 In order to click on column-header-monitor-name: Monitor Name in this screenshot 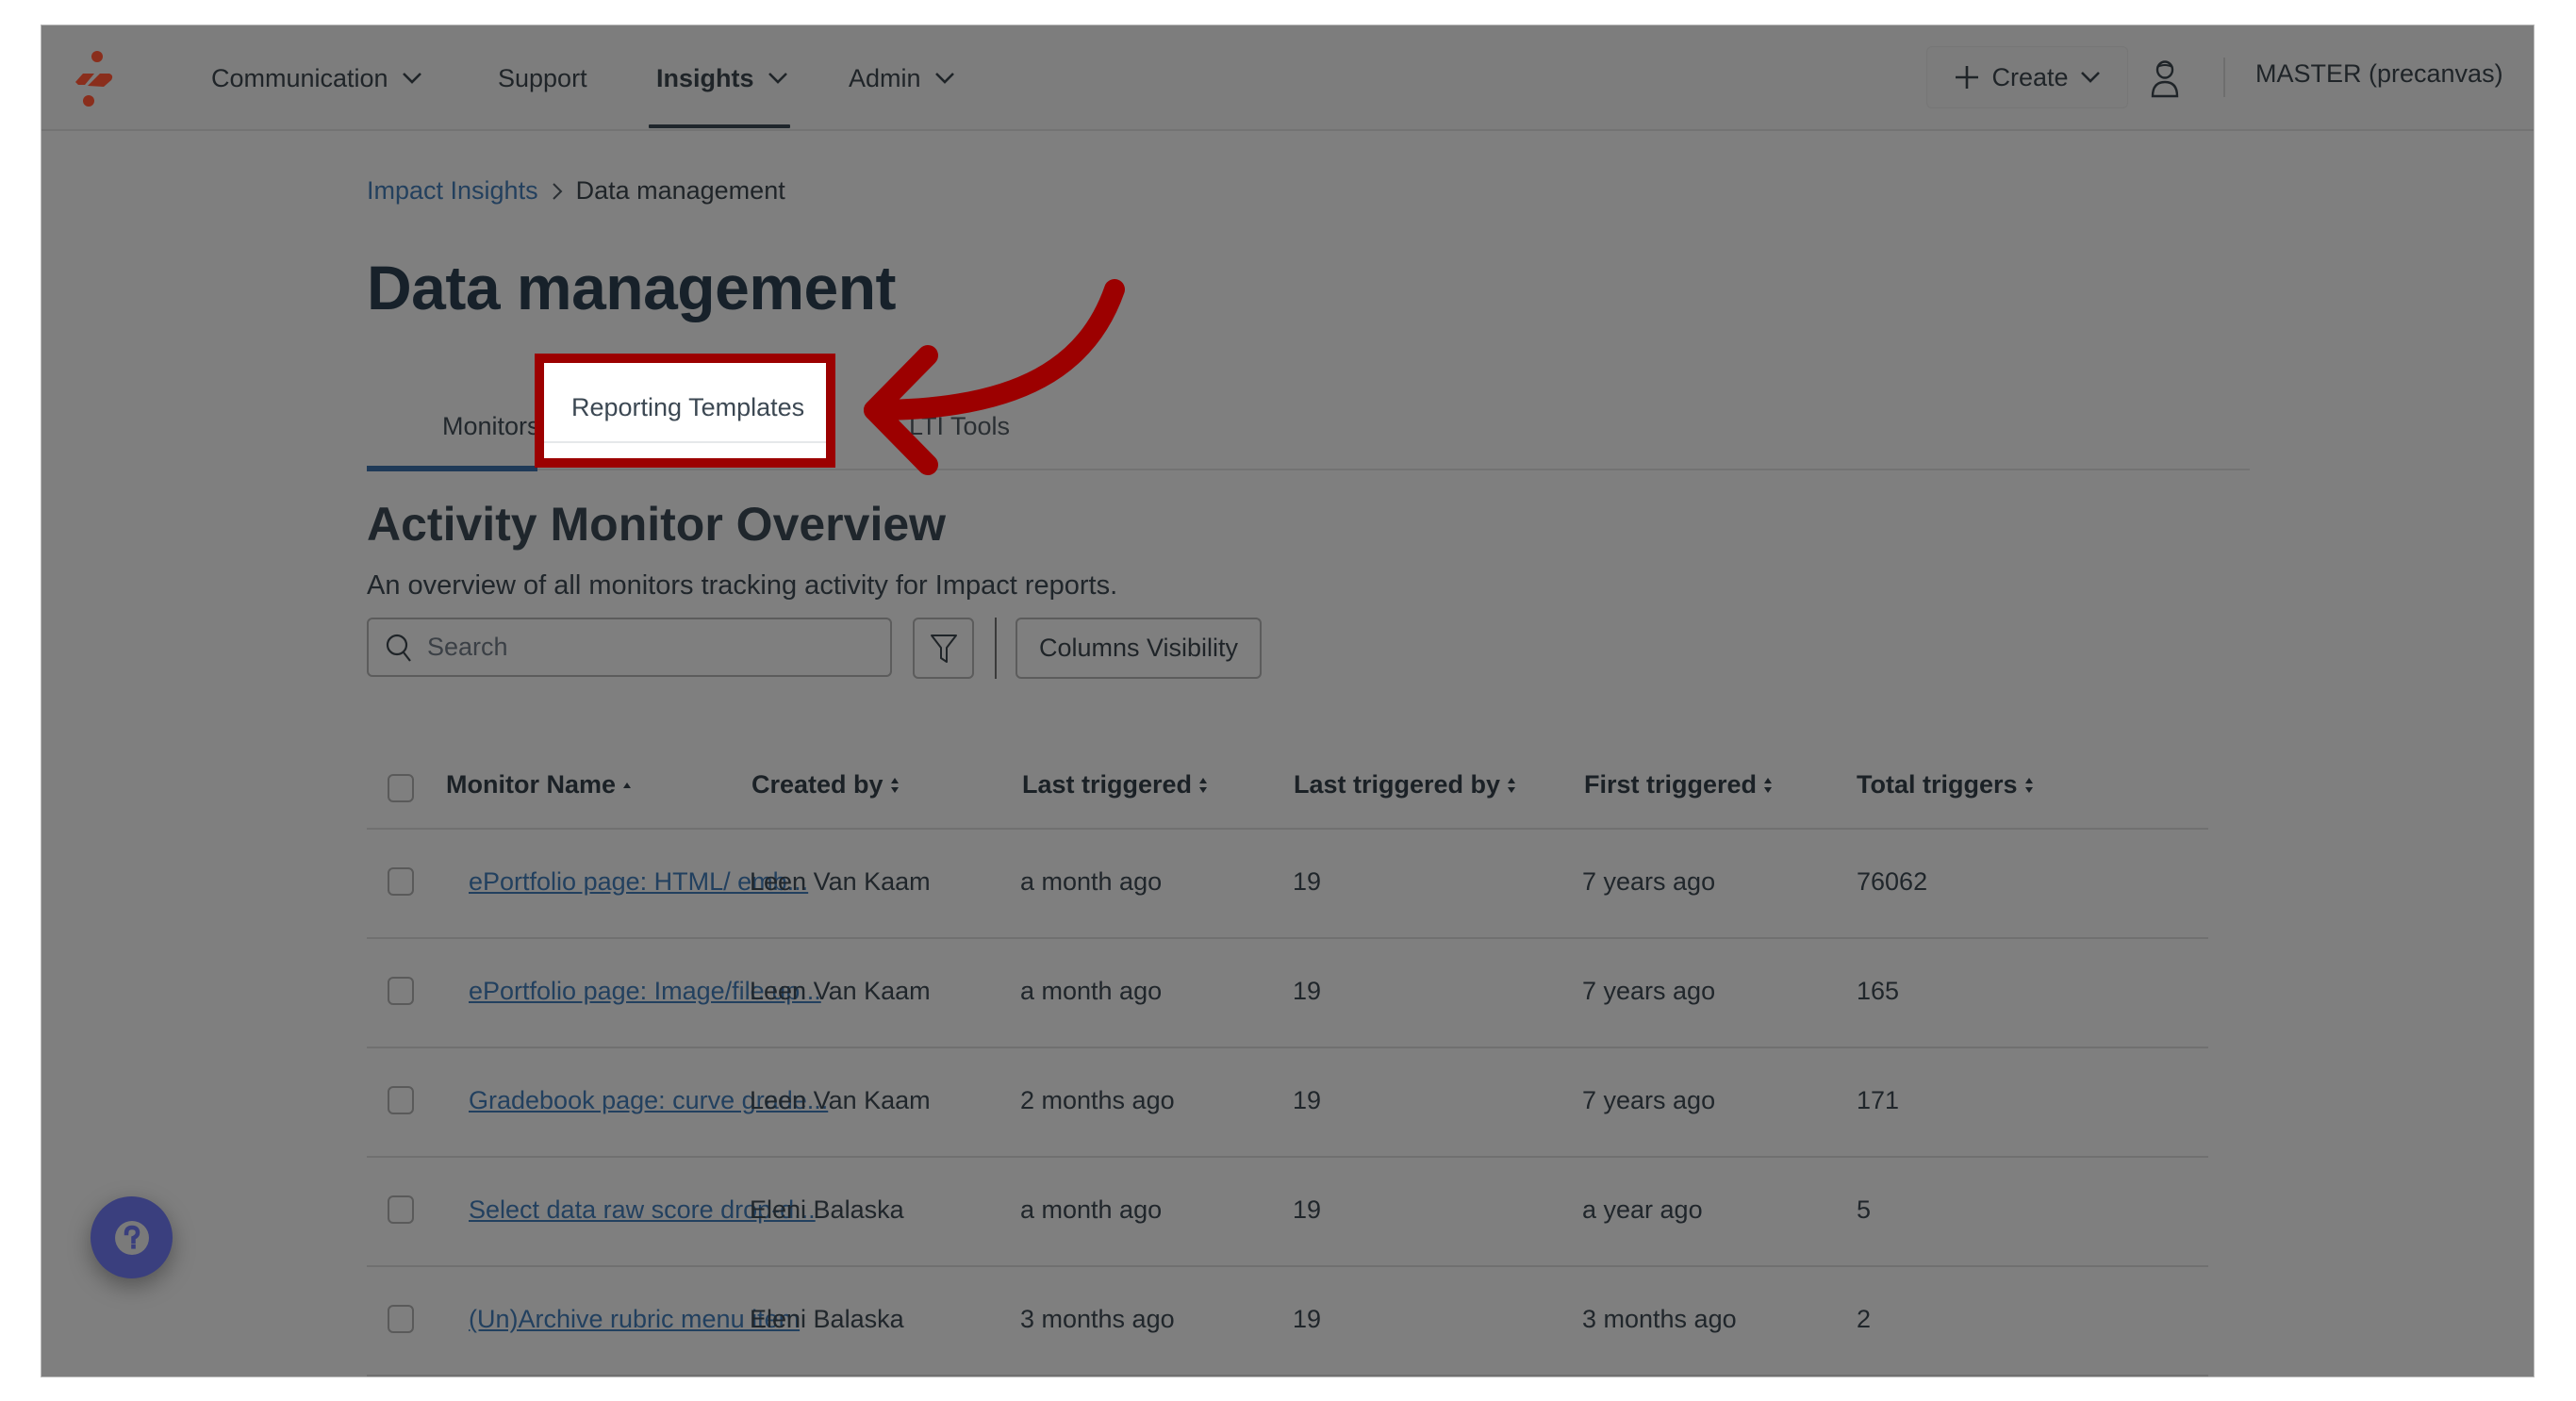, I will do `click(539, 784)`.